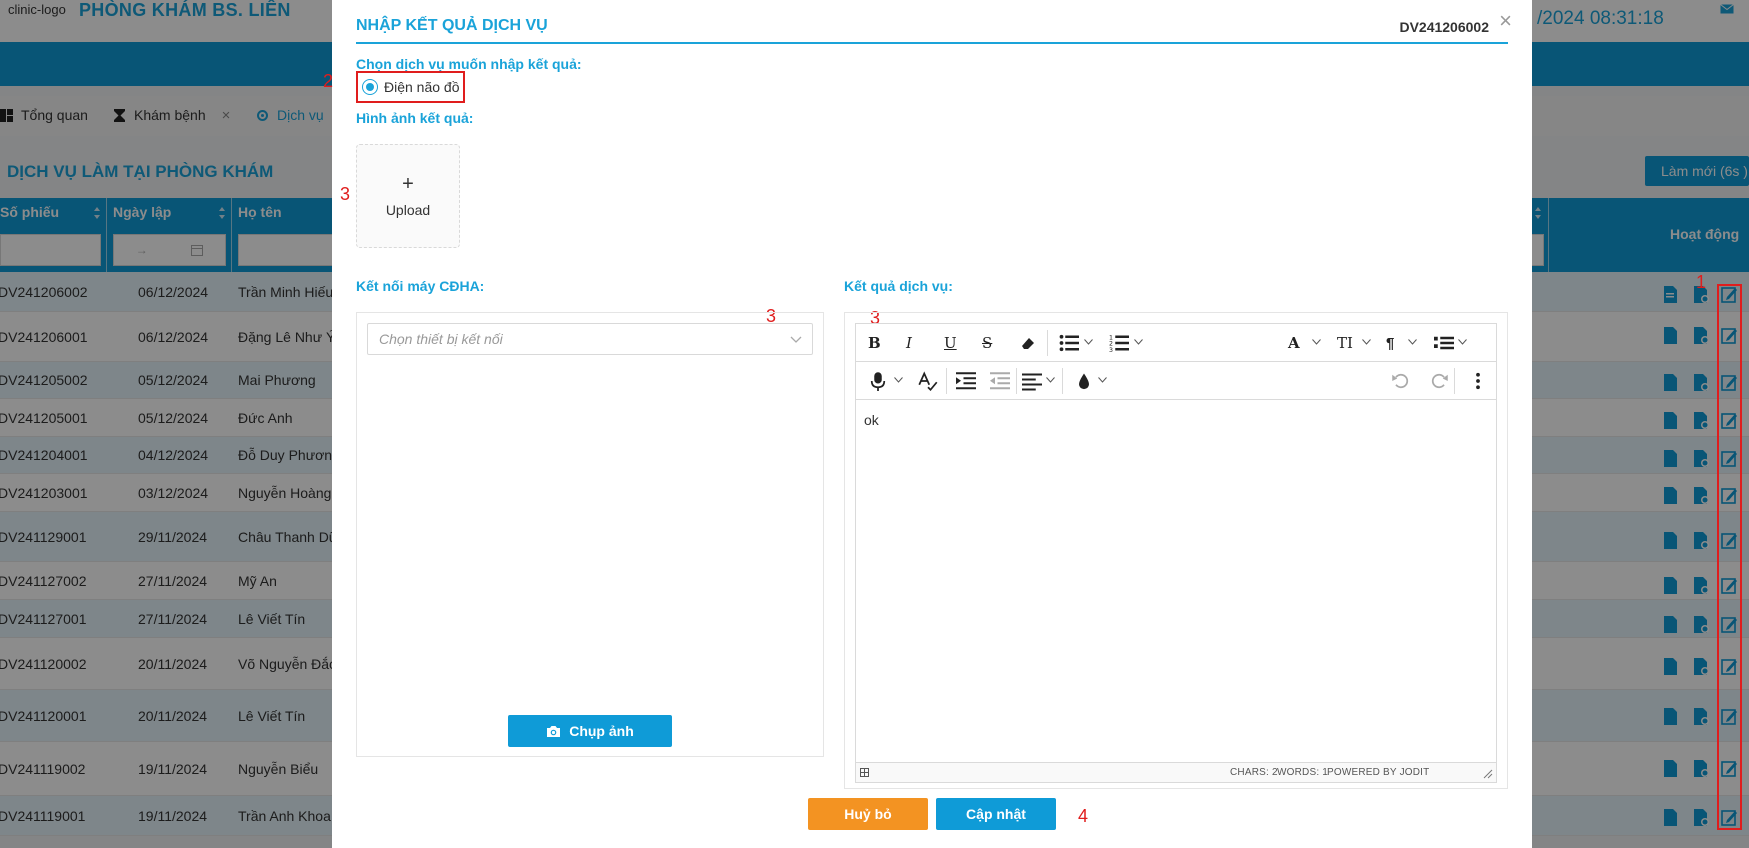 This screenshot has height=848, width=1749. Describe the element at coordinates (996, 814) in the screenshot. I see `update-button: Cập nhật` at that location.